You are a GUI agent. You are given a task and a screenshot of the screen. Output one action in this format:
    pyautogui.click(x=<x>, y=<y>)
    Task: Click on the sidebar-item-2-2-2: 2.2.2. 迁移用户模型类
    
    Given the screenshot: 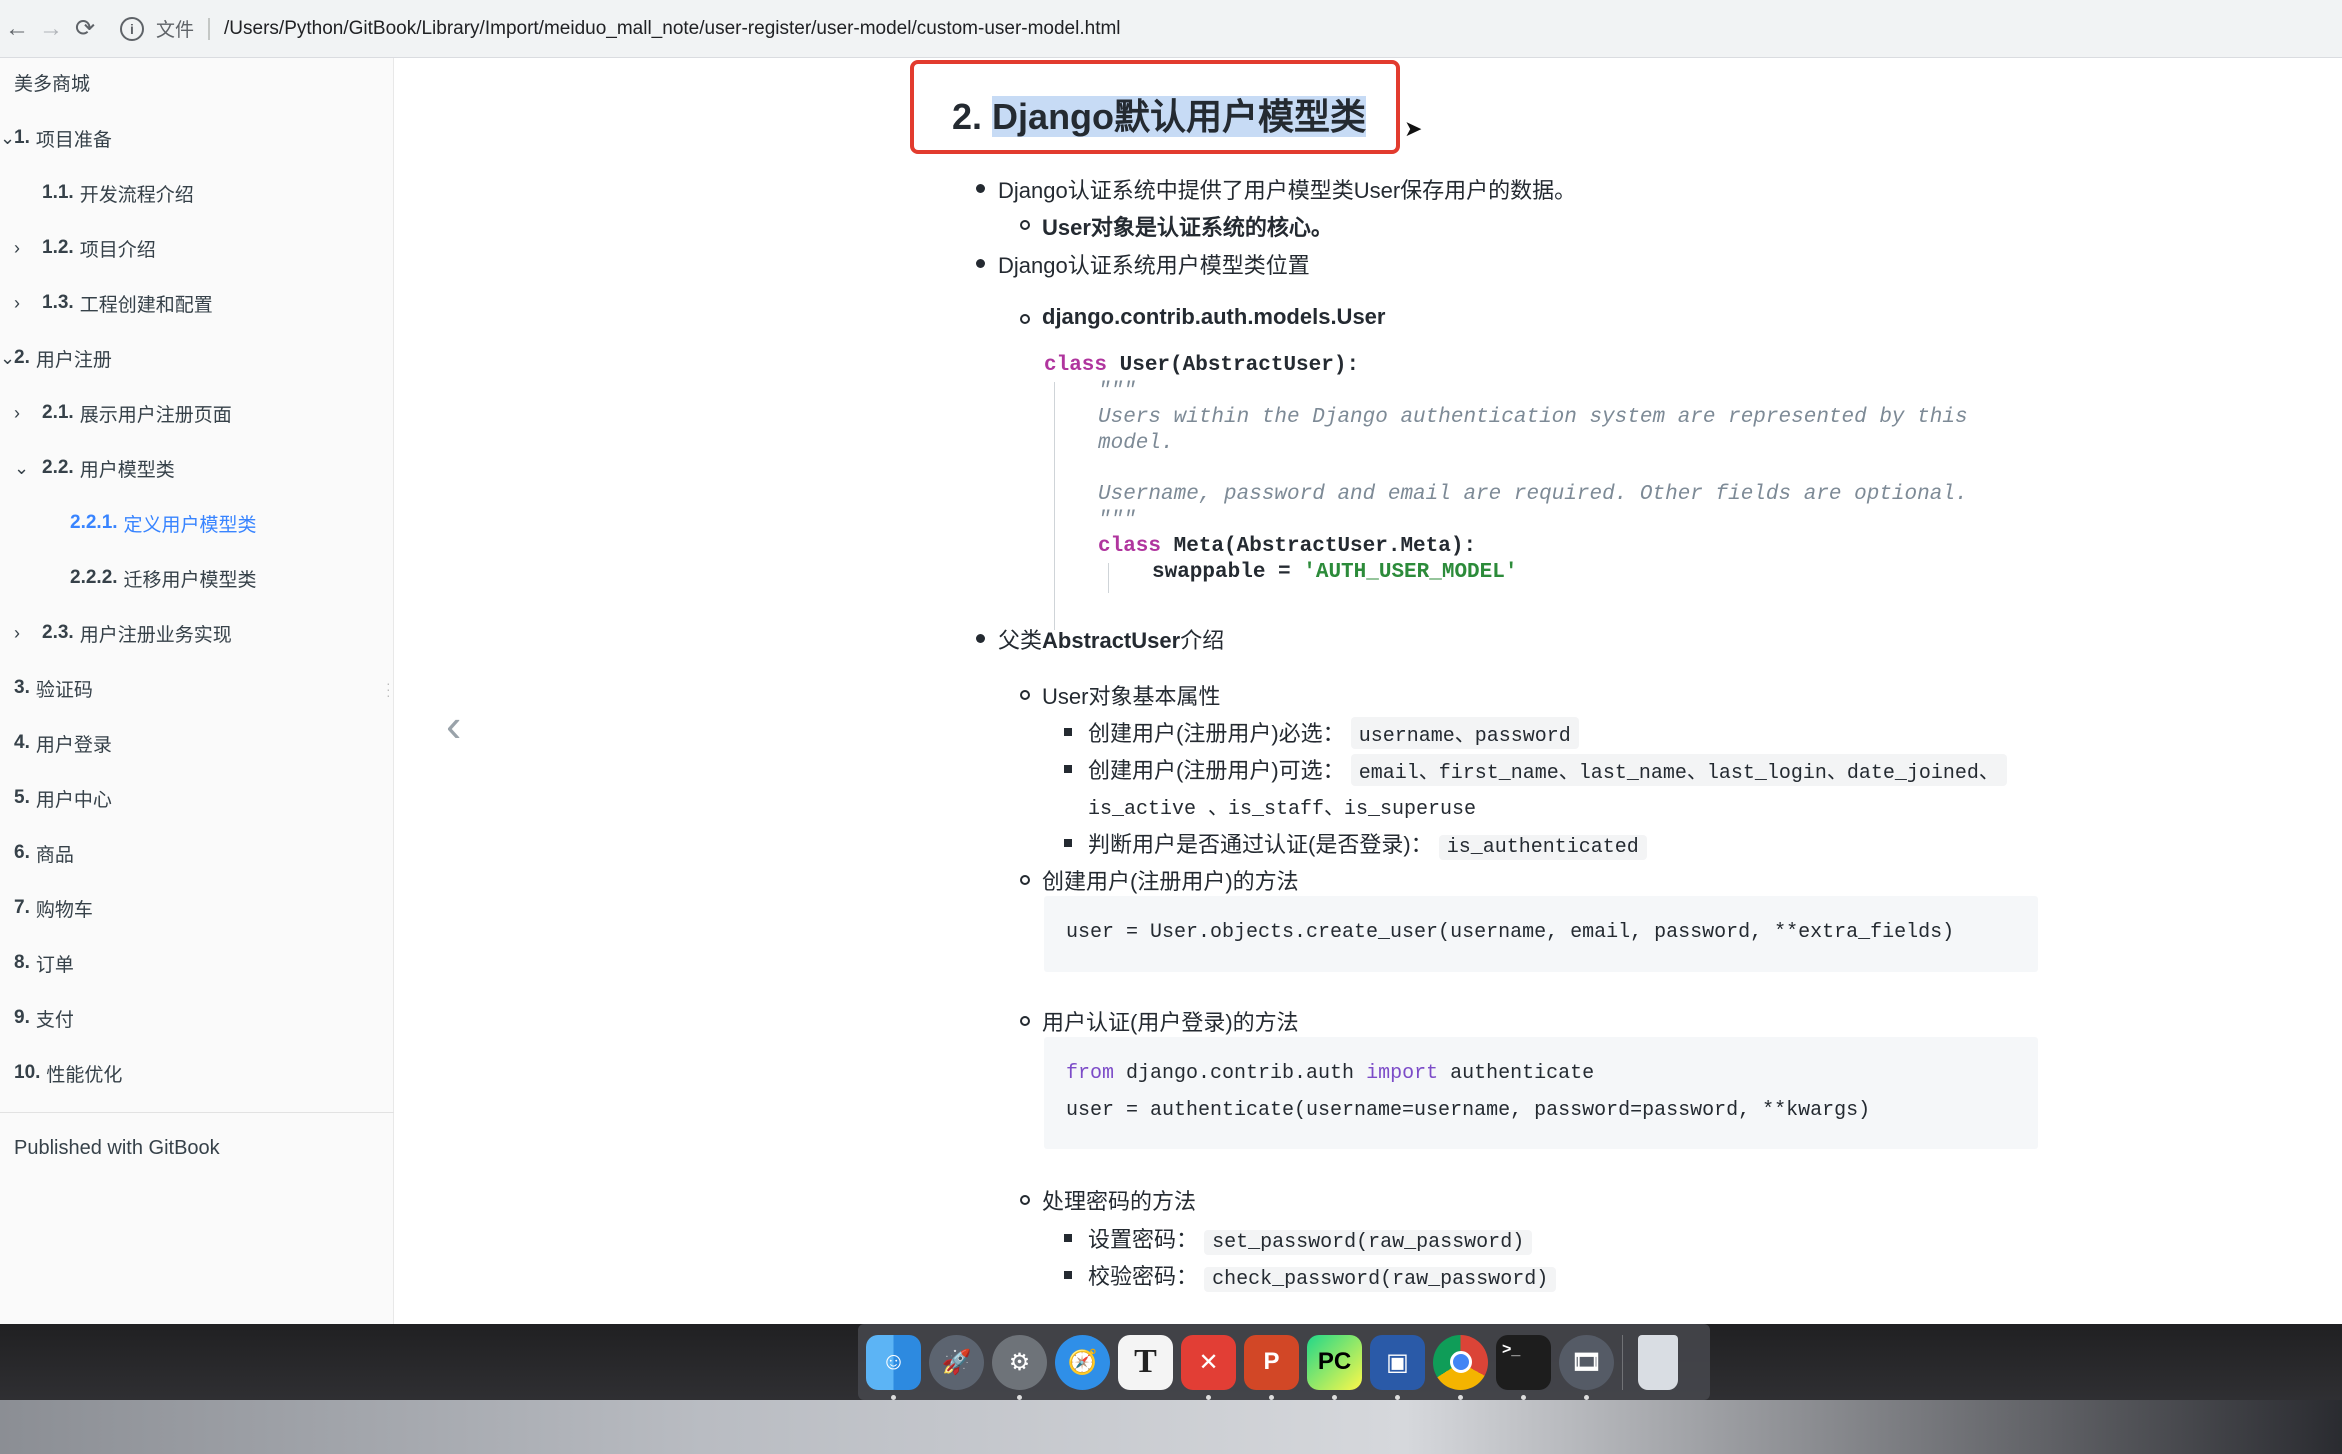 What is the action you would take?
    pyautogui.click(x=163, y=578)
    